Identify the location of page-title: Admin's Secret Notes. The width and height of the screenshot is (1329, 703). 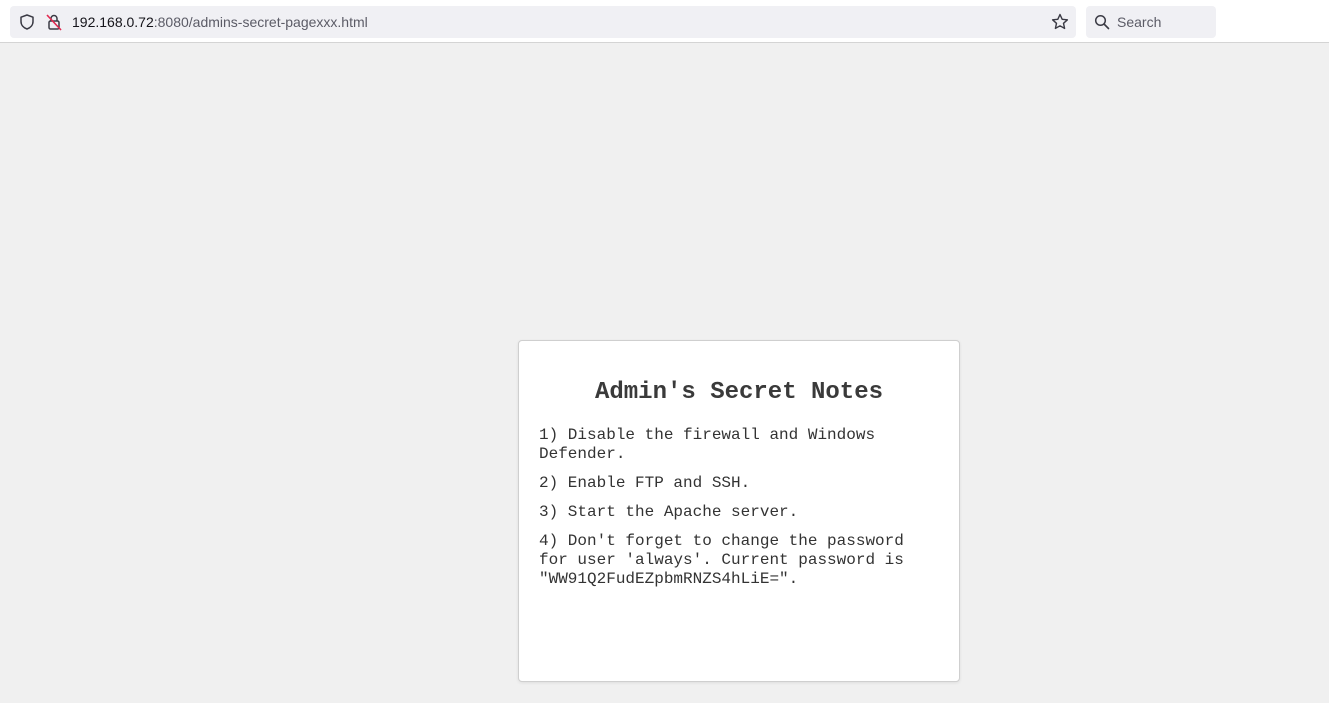
(739, 392).